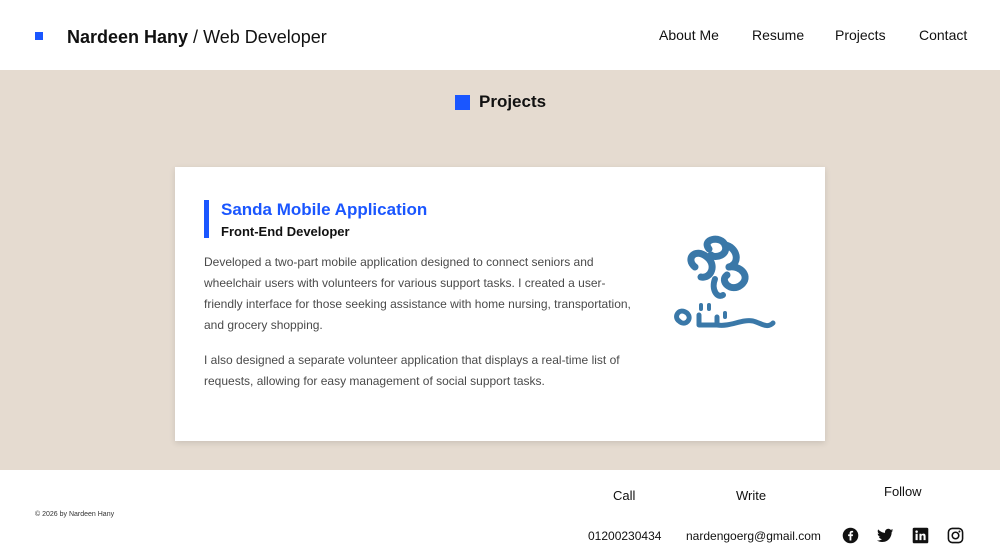 This screenshot has height=560, width=1000. I want to click on follow-heading: Follow, so click(903, 491).